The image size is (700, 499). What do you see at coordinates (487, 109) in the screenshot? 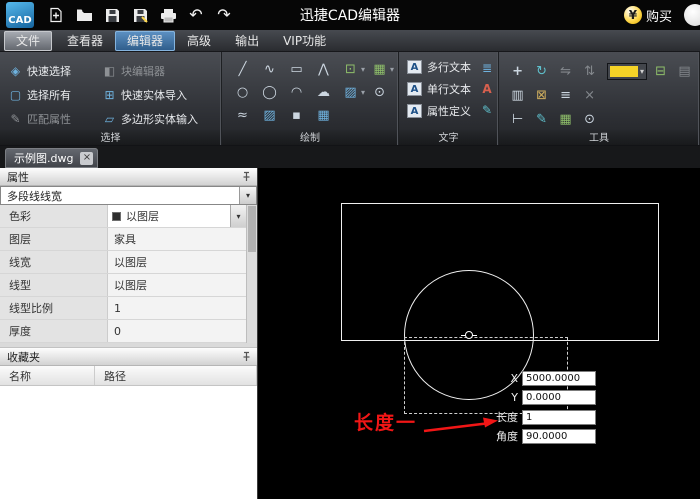
I see `text-style-icon: ✎` at bounding box center [487, 109].